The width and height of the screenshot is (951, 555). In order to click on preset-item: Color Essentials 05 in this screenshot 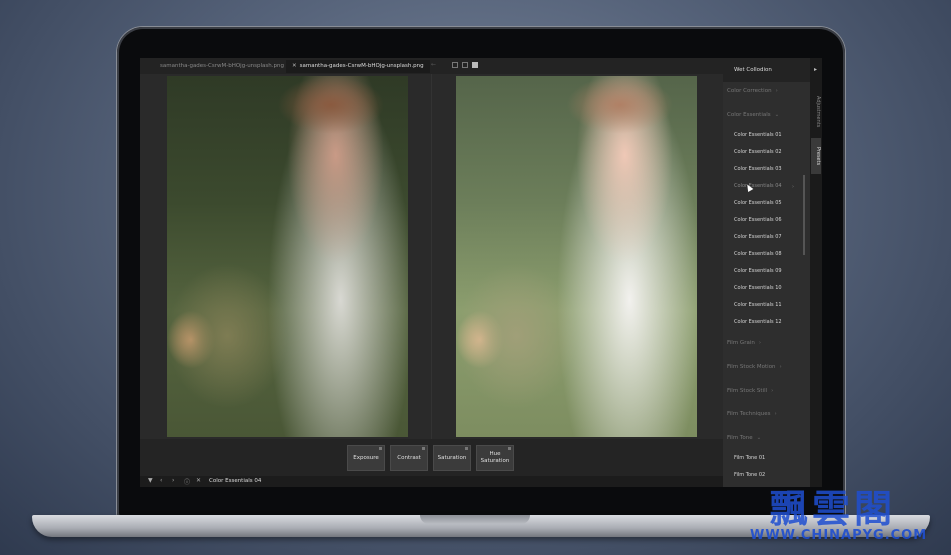, I will do `click(758, 203)`.